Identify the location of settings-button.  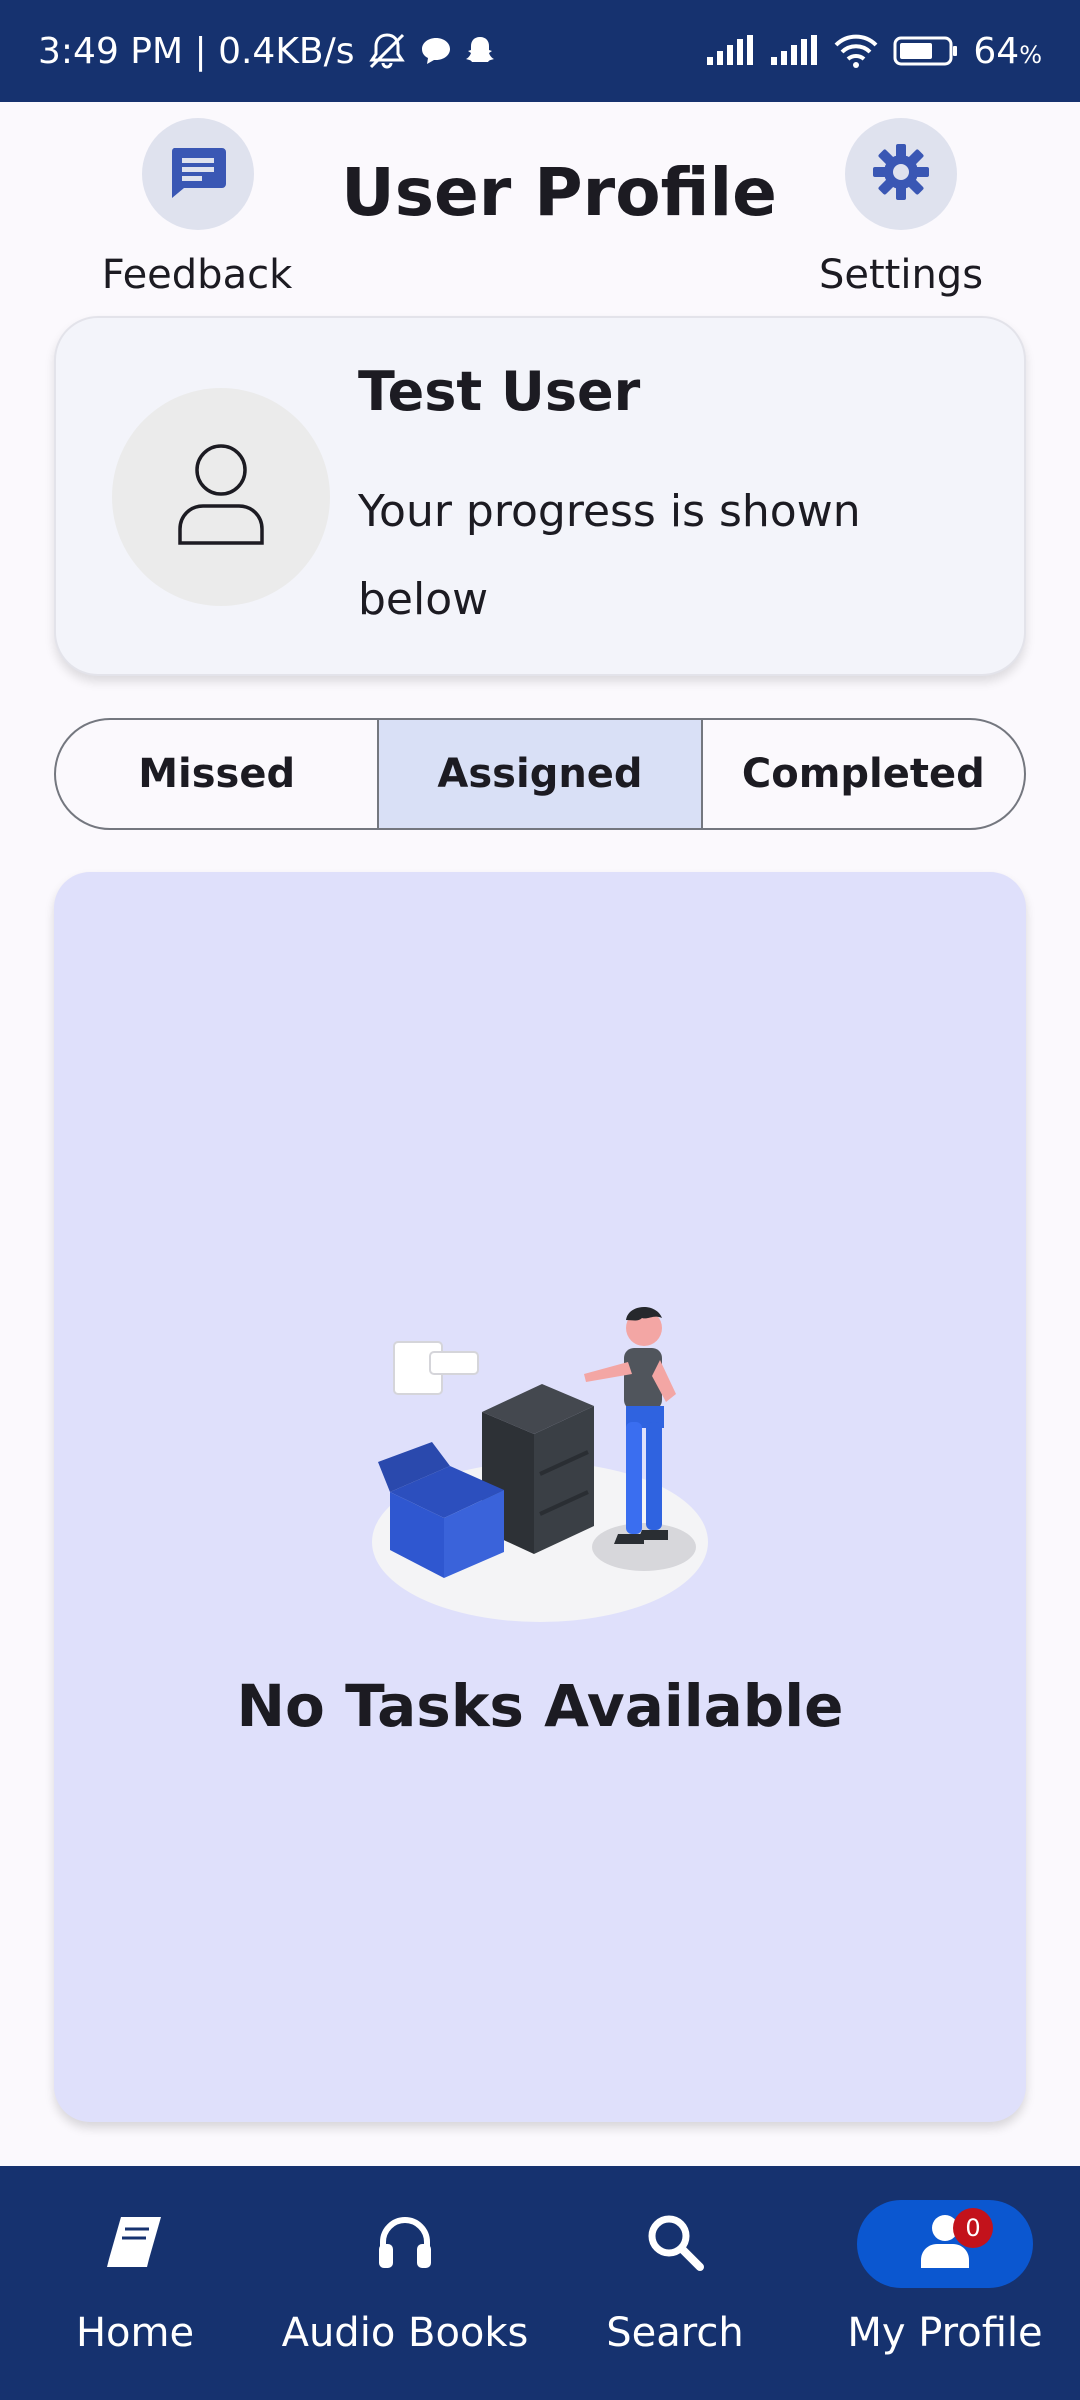
(901, 174).